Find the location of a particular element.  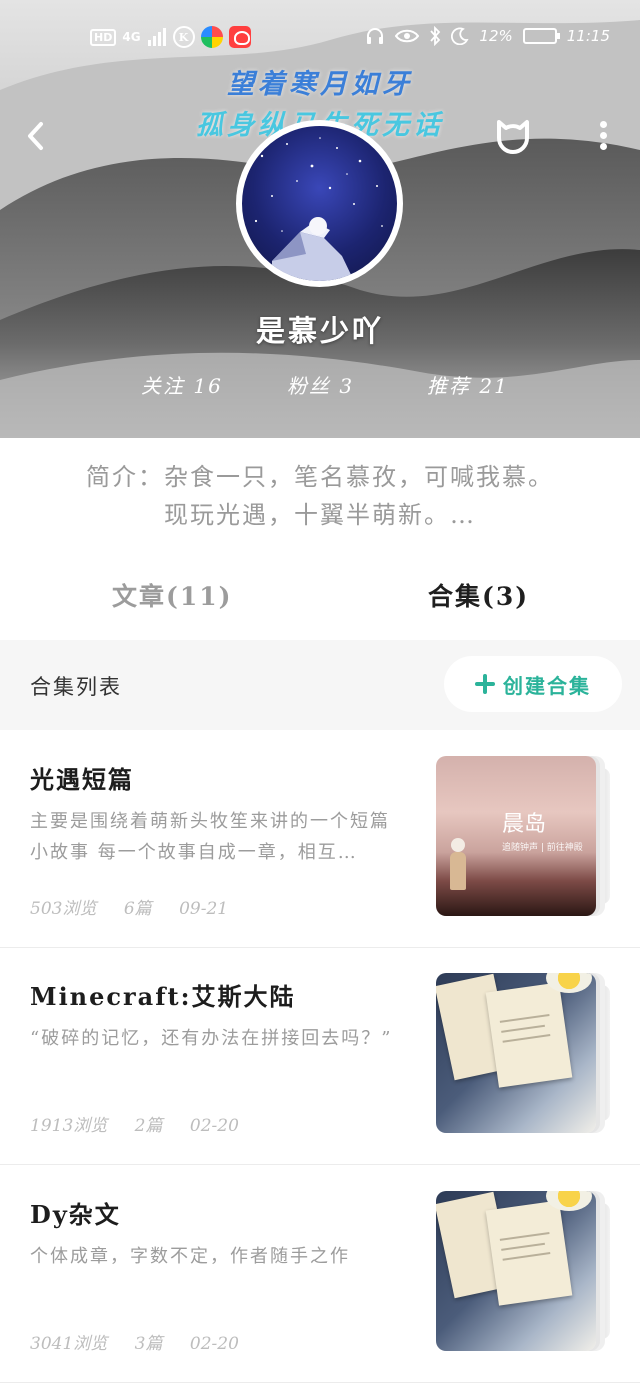

fans-count: 粉丝 3 is located at coordinates (320, 384).